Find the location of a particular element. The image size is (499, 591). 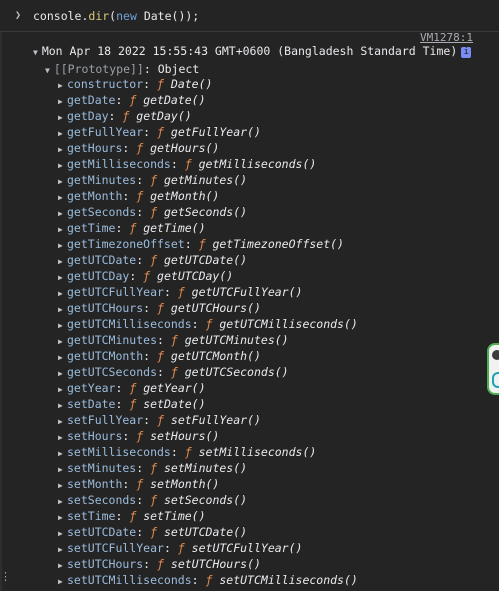

property-row: ▶ setSeconds: ƒ setSeconds() is located at coordinates (208, 500).